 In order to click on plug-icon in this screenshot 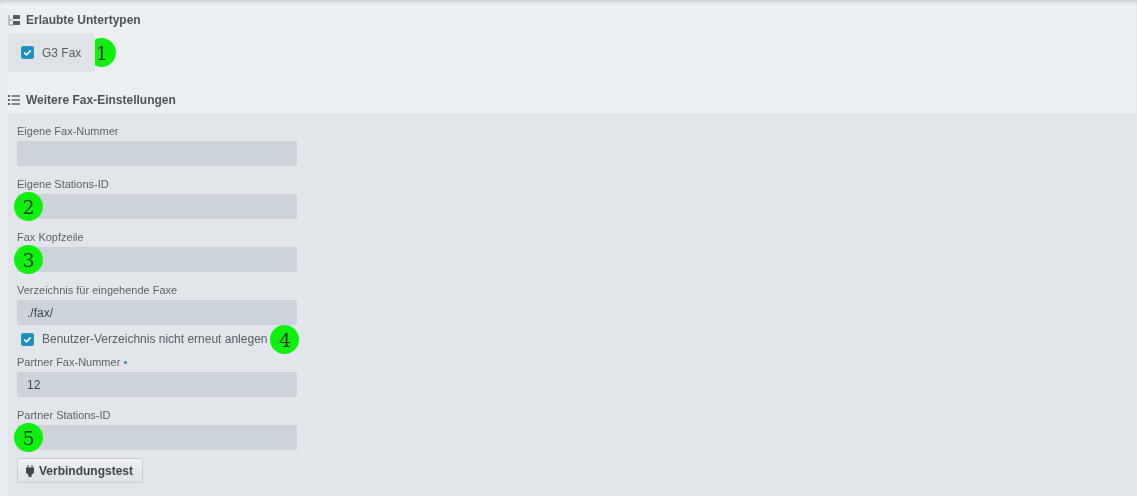, I will do `click(30, 470)`.